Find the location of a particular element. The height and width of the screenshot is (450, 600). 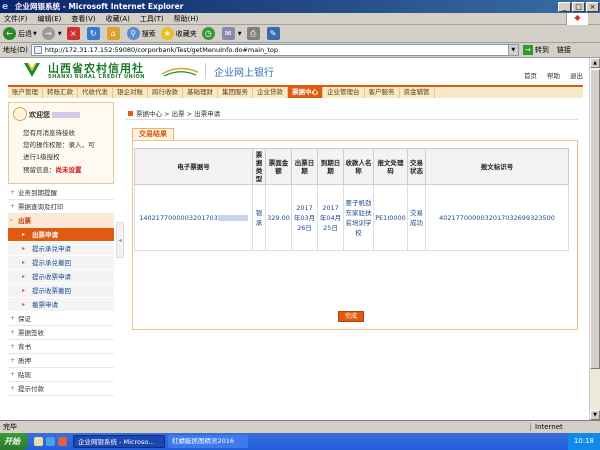

sidebar-item-pledge: 质押 is located at coordinates (61, 361).